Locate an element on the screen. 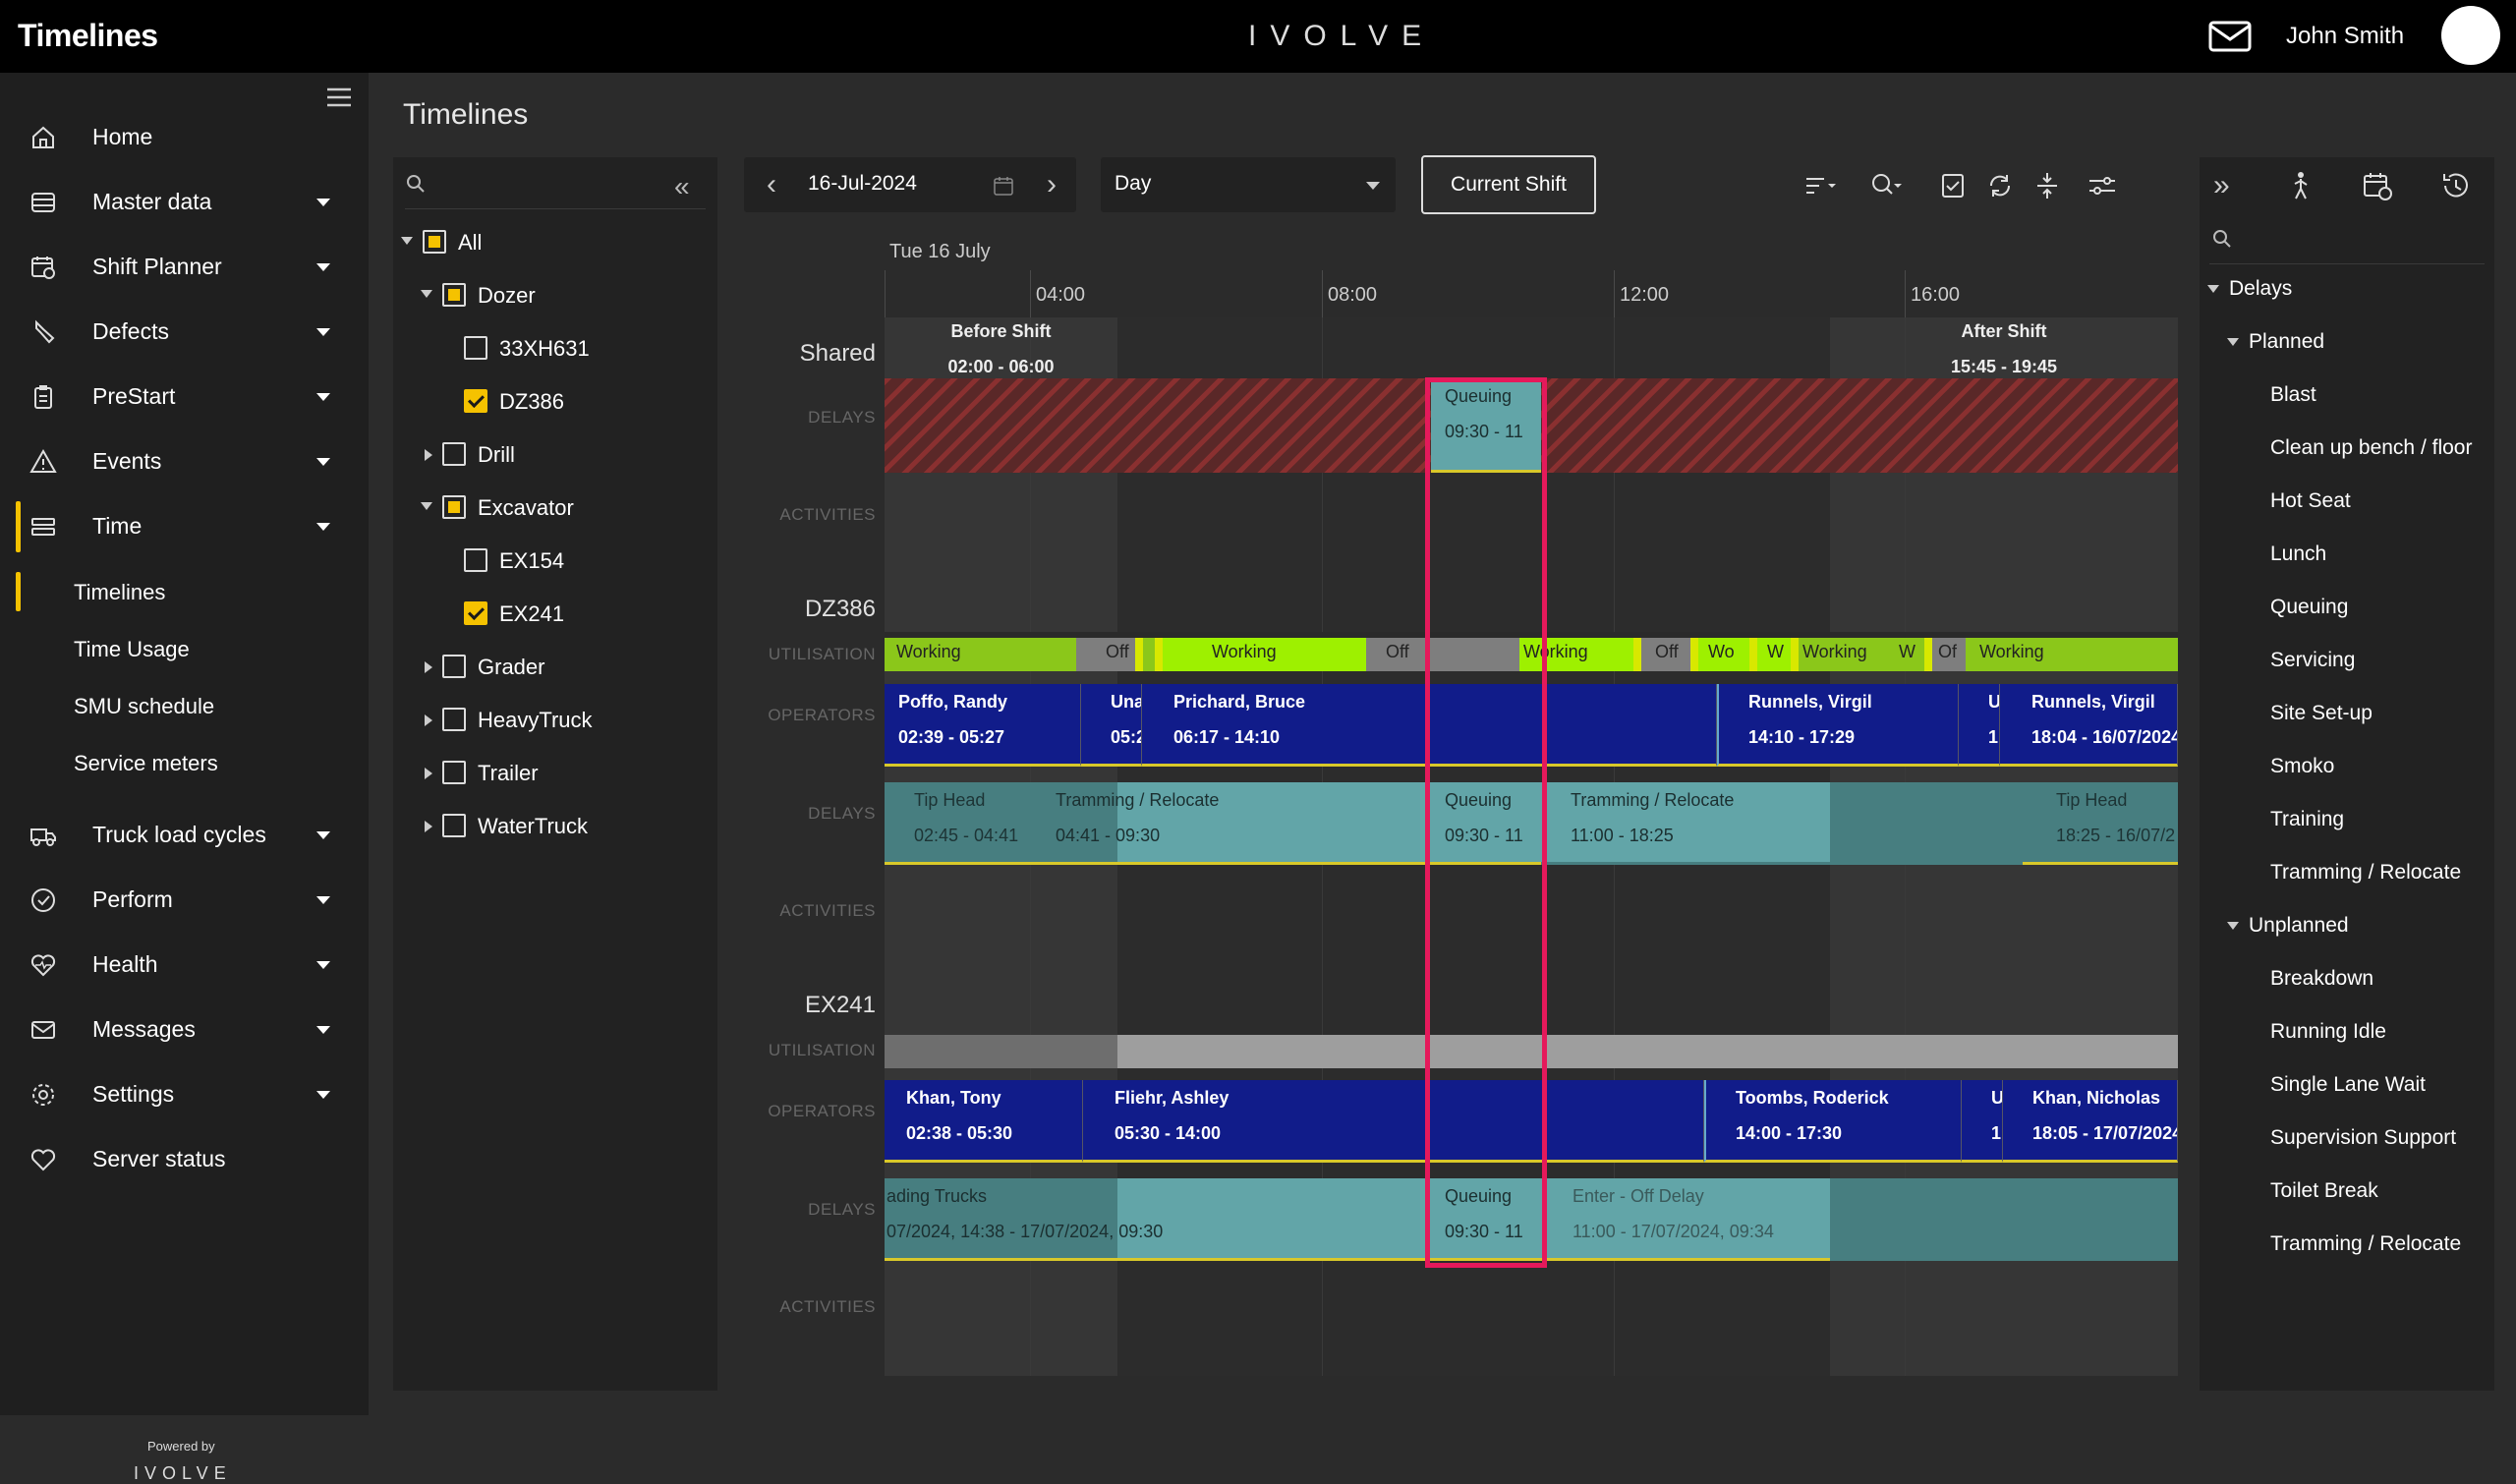 The height and width of the screenshot is (1484, 2516). delay-type-item: Running Idle is located at coordinates (2328, 1032).